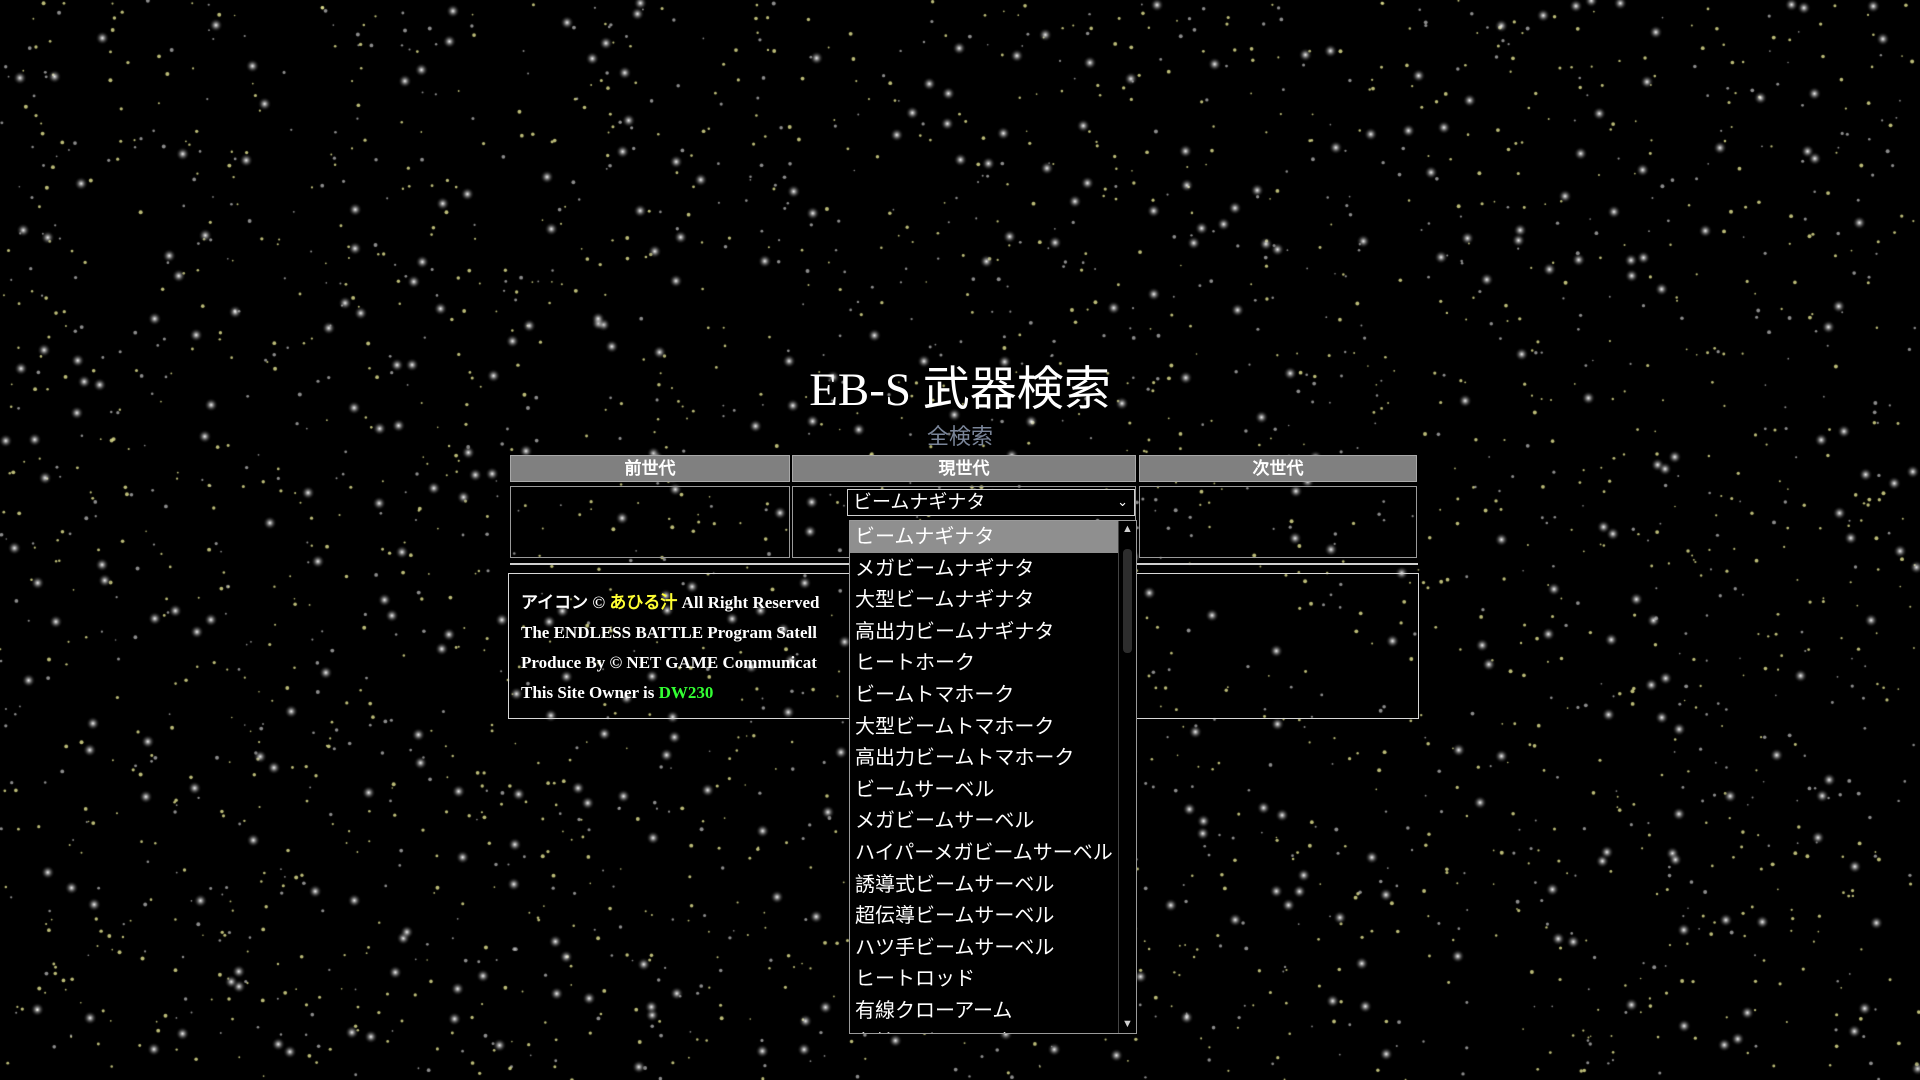 The width and height of the screenshot is (1920, 1080). What do you see at coordinates (1127, 777) in the screenshot?
I see `dropdown-scrollbar: ▲ ▼` at bounding box center [1127, 777].